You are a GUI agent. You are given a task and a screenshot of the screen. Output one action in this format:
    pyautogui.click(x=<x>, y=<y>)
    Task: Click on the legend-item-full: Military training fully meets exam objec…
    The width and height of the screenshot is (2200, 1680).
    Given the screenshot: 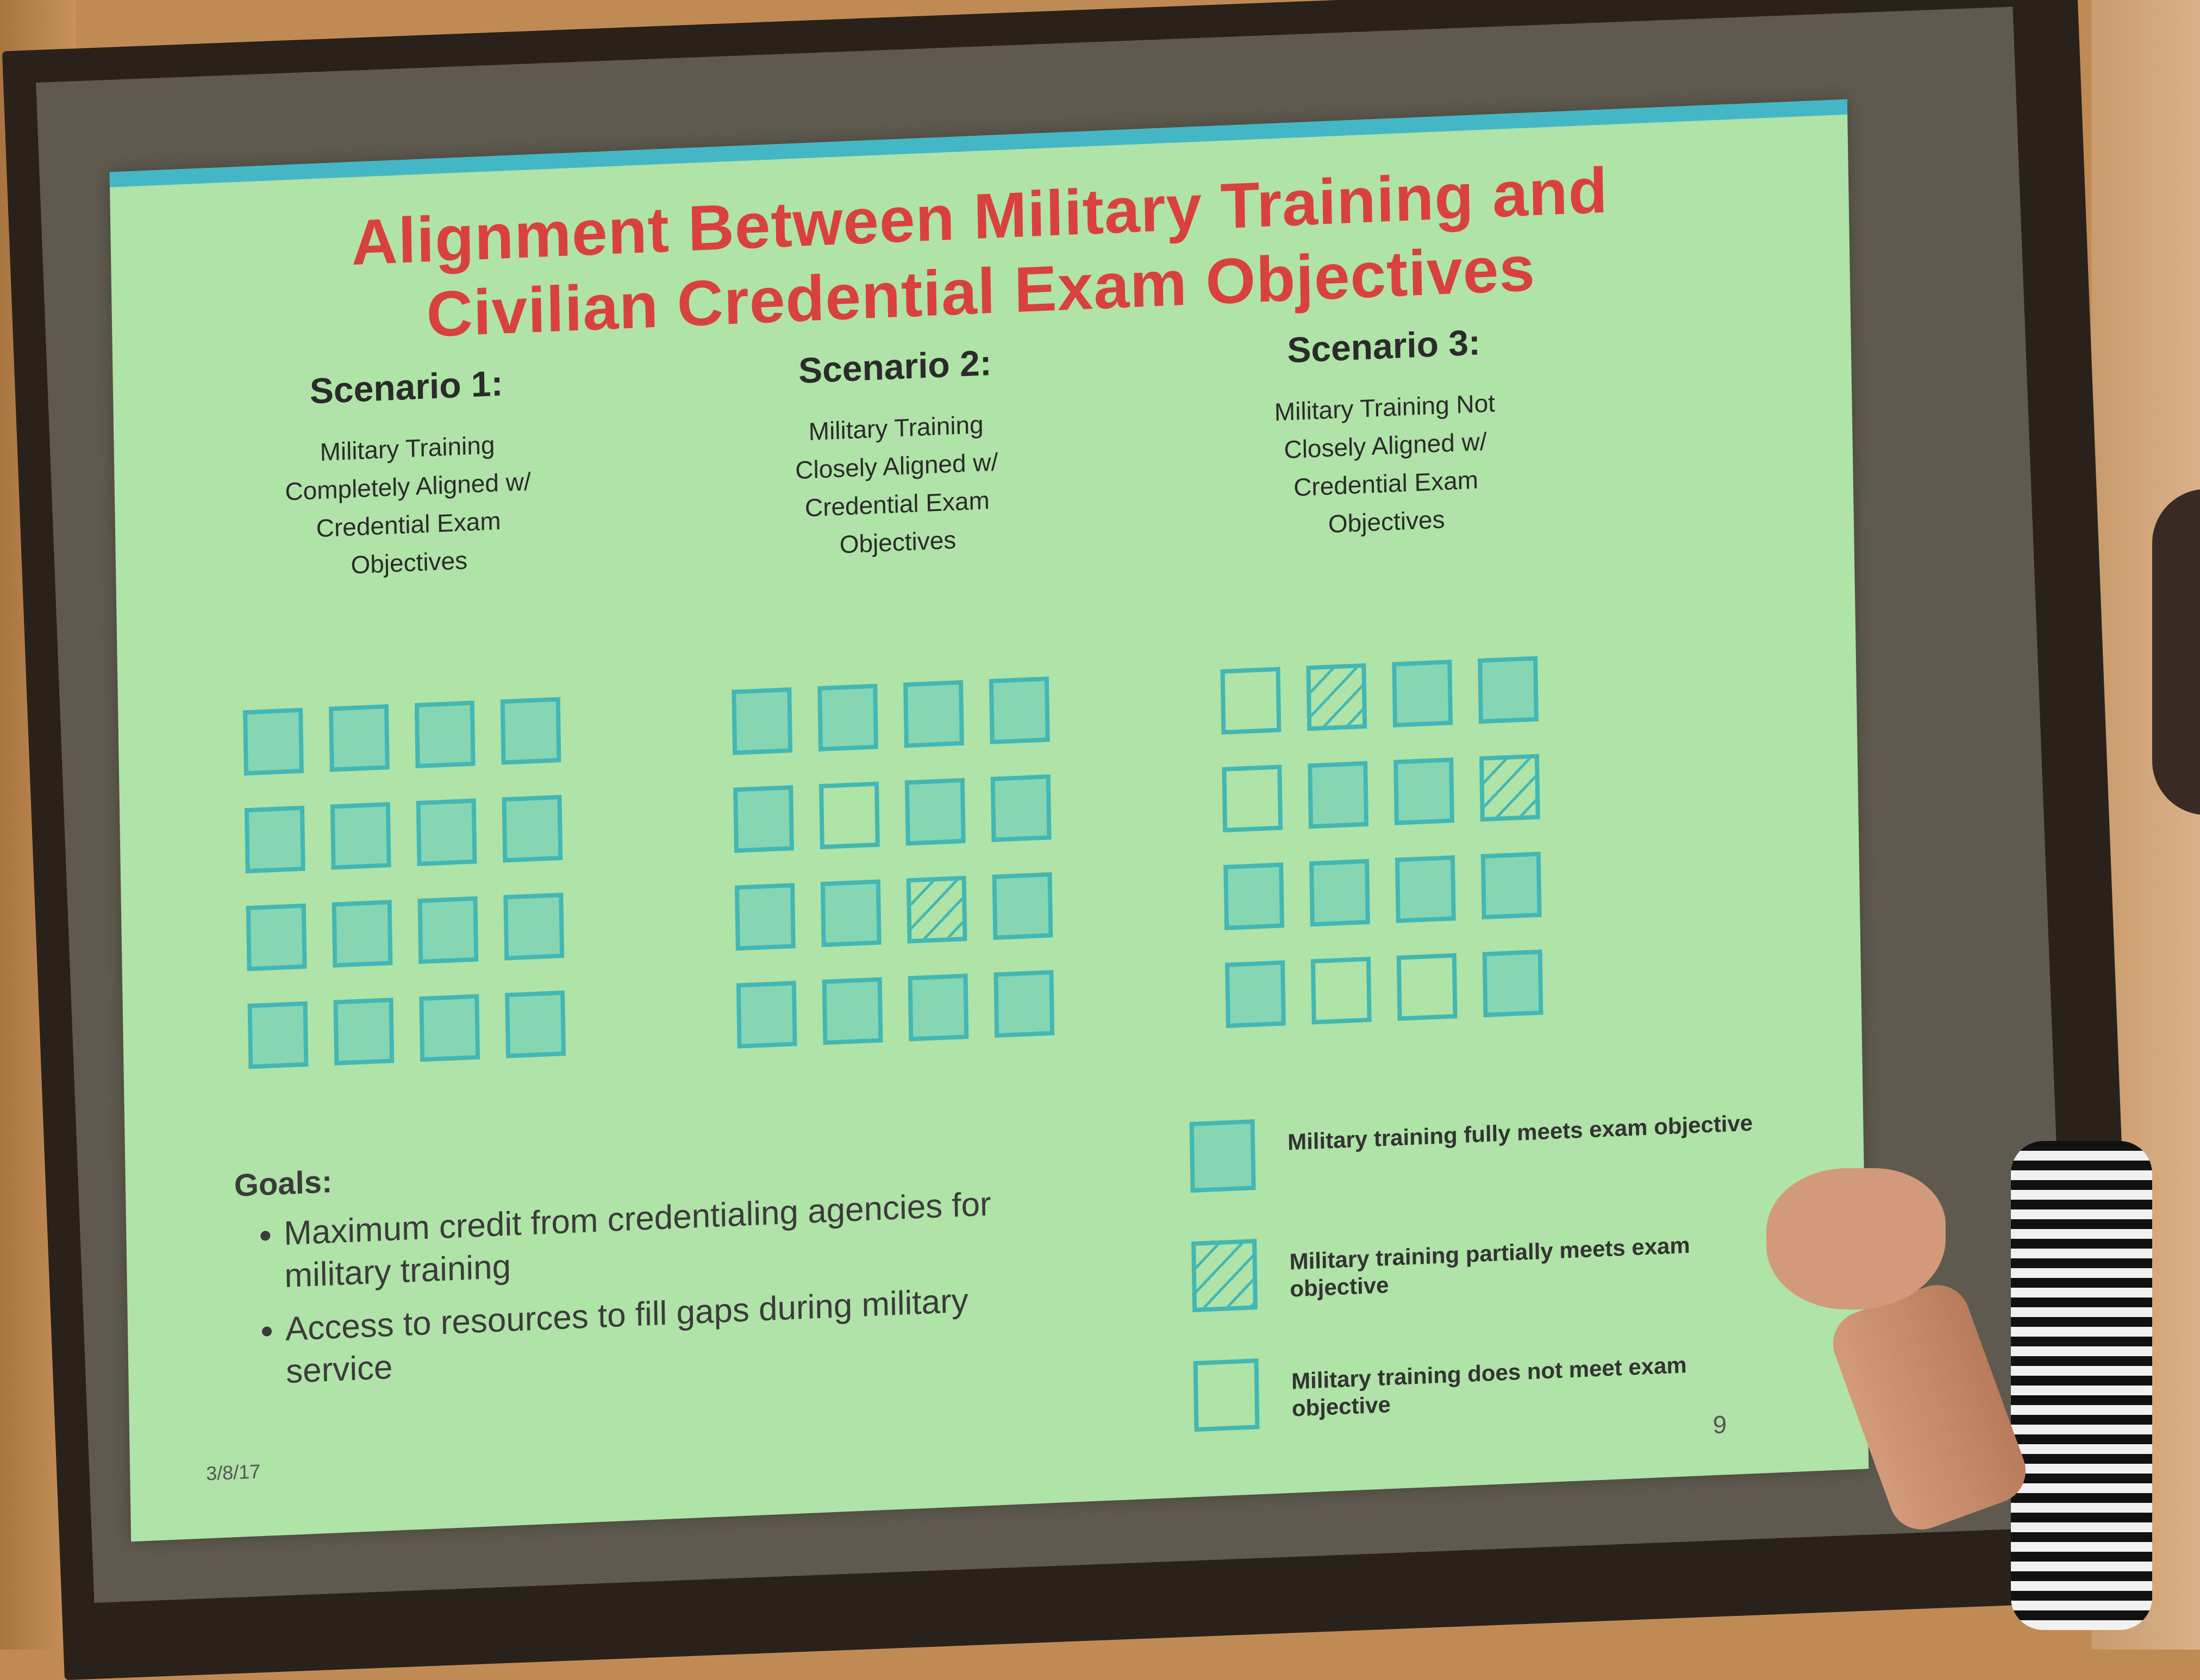 What is the action you would take?
    pyautogui.click(x=1488, y=1145)
    